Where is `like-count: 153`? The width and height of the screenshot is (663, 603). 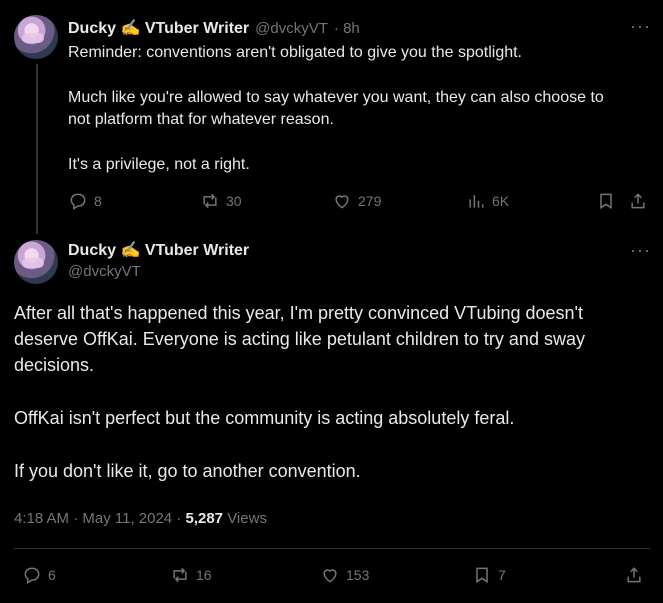
like-count: 153 is located at coordinates (358, 575).